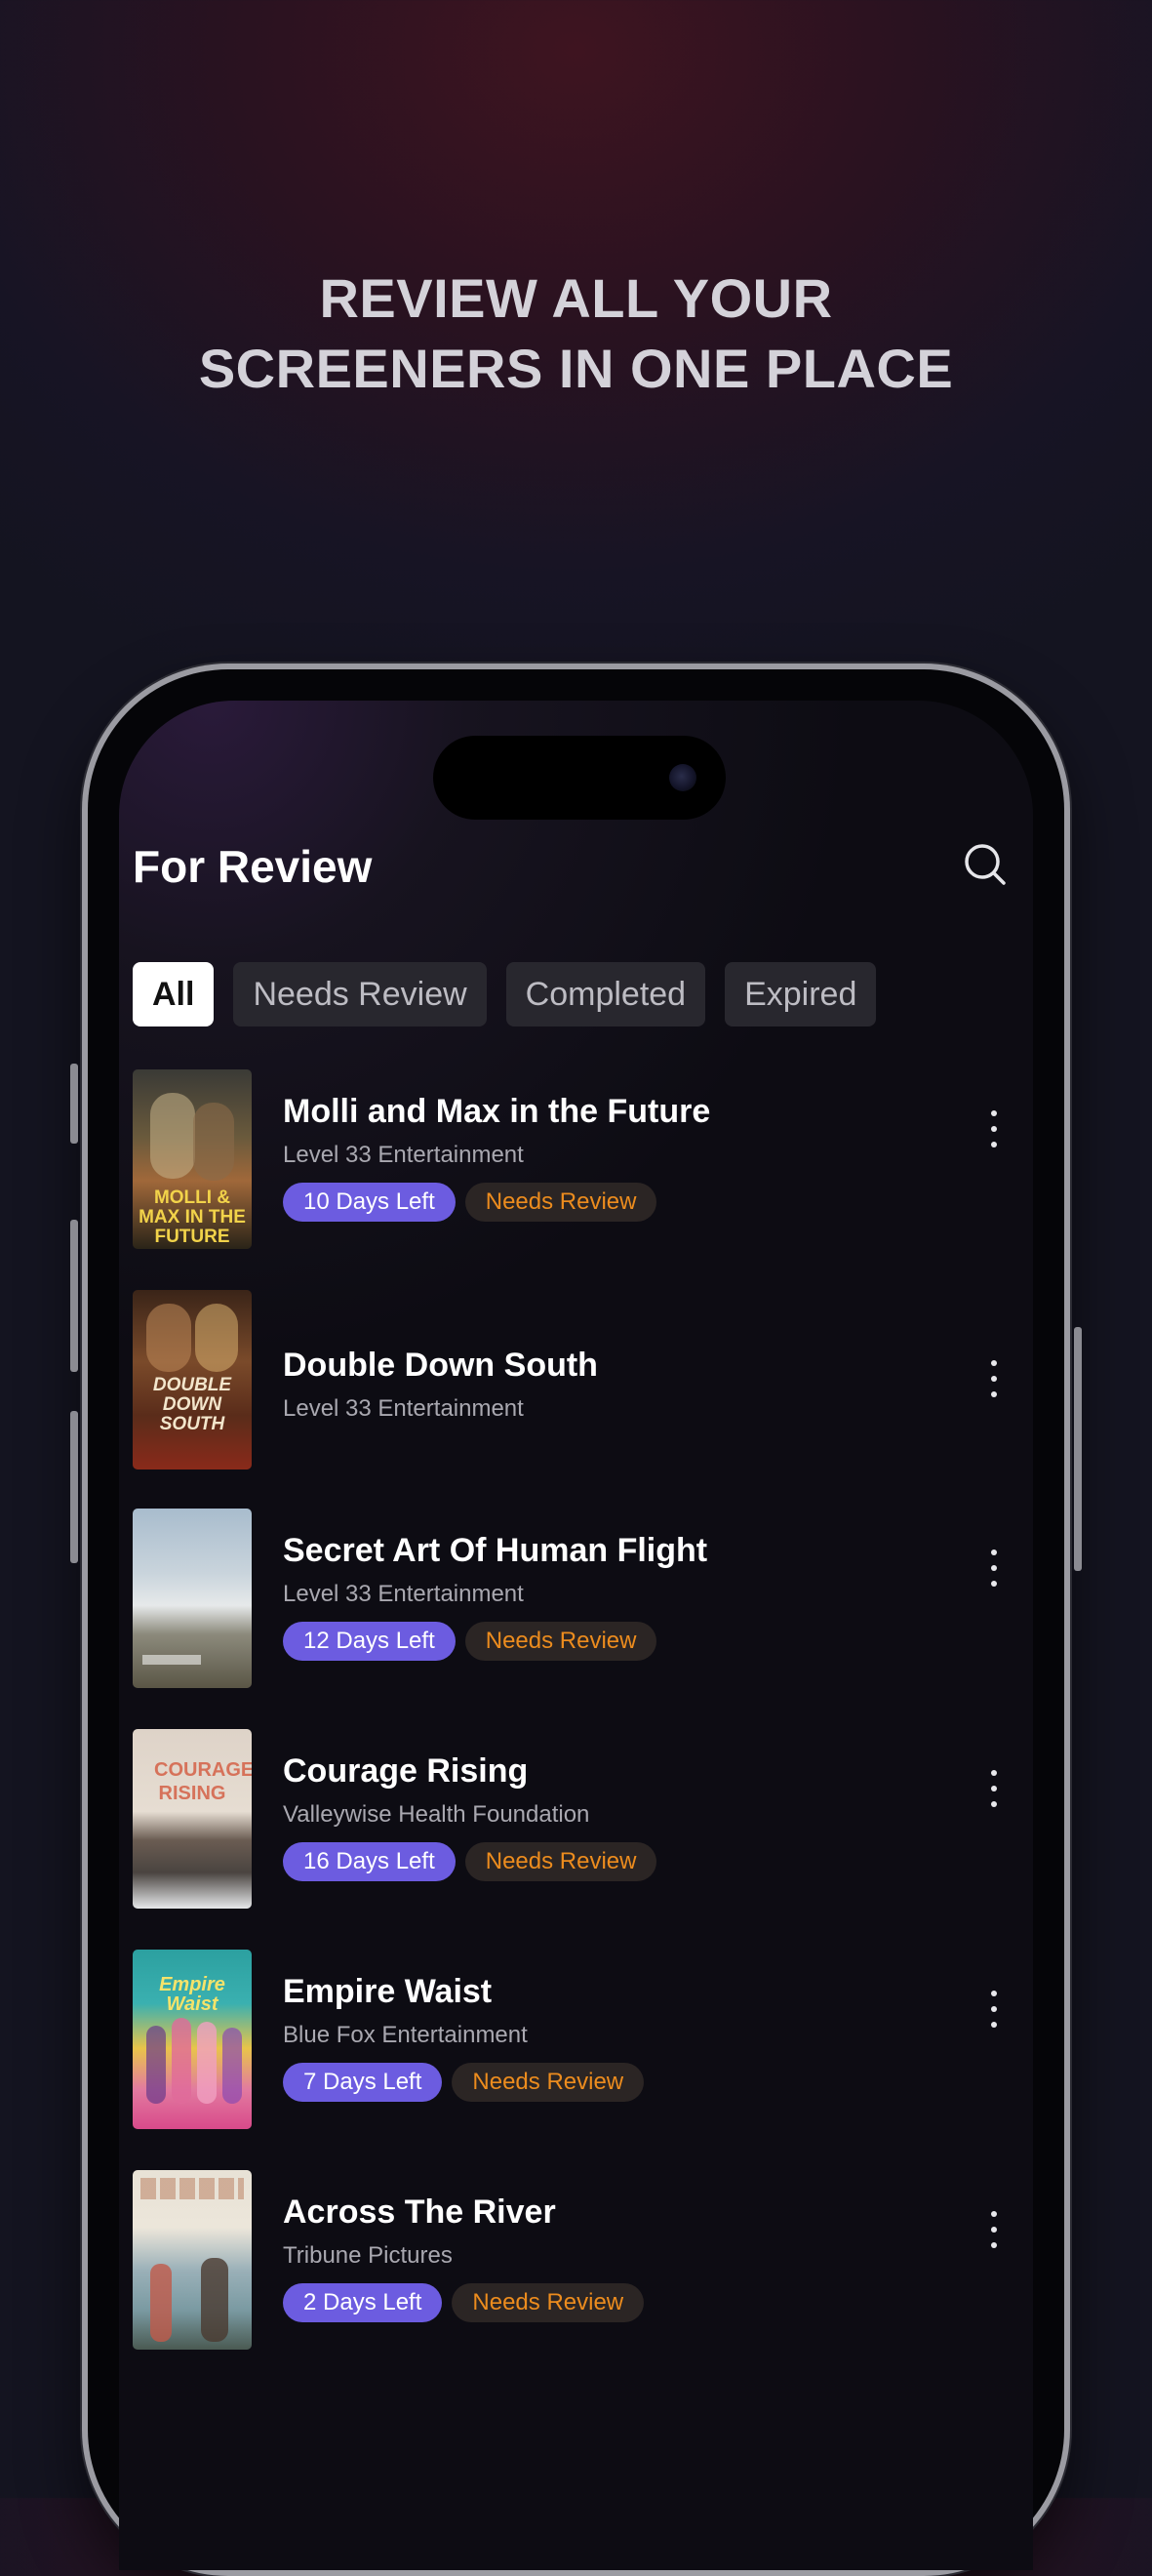 Image resolution: width=1152 pixels, height=2576 pixels. Describe the element at coordinates (370, 1861) in the screenshot. I see `days-left-badge: 16 Days Left` at that location.